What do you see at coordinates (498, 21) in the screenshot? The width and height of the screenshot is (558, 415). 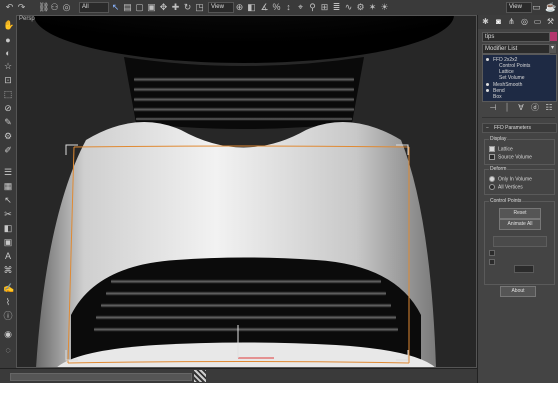 I see `modify-icon: ◙` at bounding box center [498, 21].